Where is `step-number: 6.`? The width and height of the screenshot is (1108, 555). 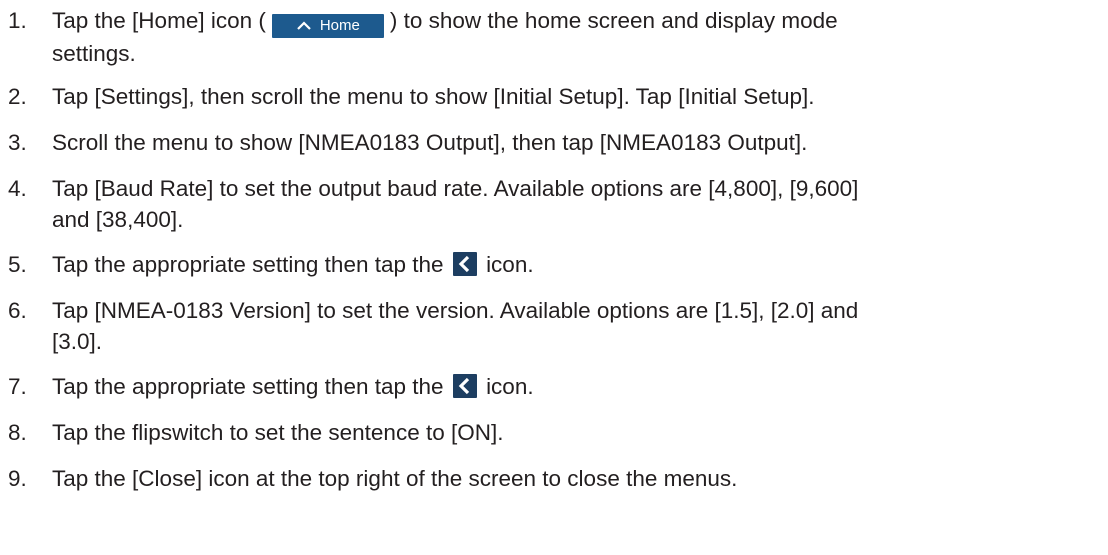 step-number: 6. is located at coordinates (17, 310).